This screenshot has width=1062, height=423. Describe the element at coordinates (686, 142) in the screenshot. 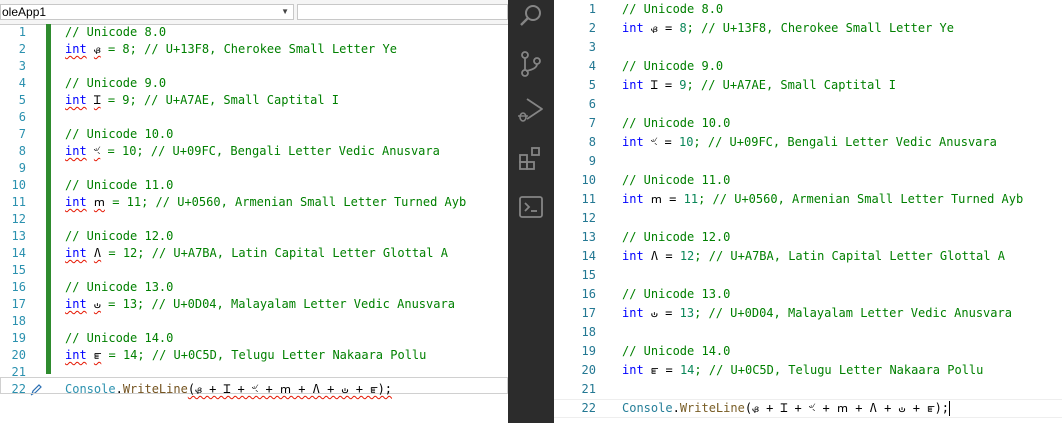

I see `number: 10` at that location.